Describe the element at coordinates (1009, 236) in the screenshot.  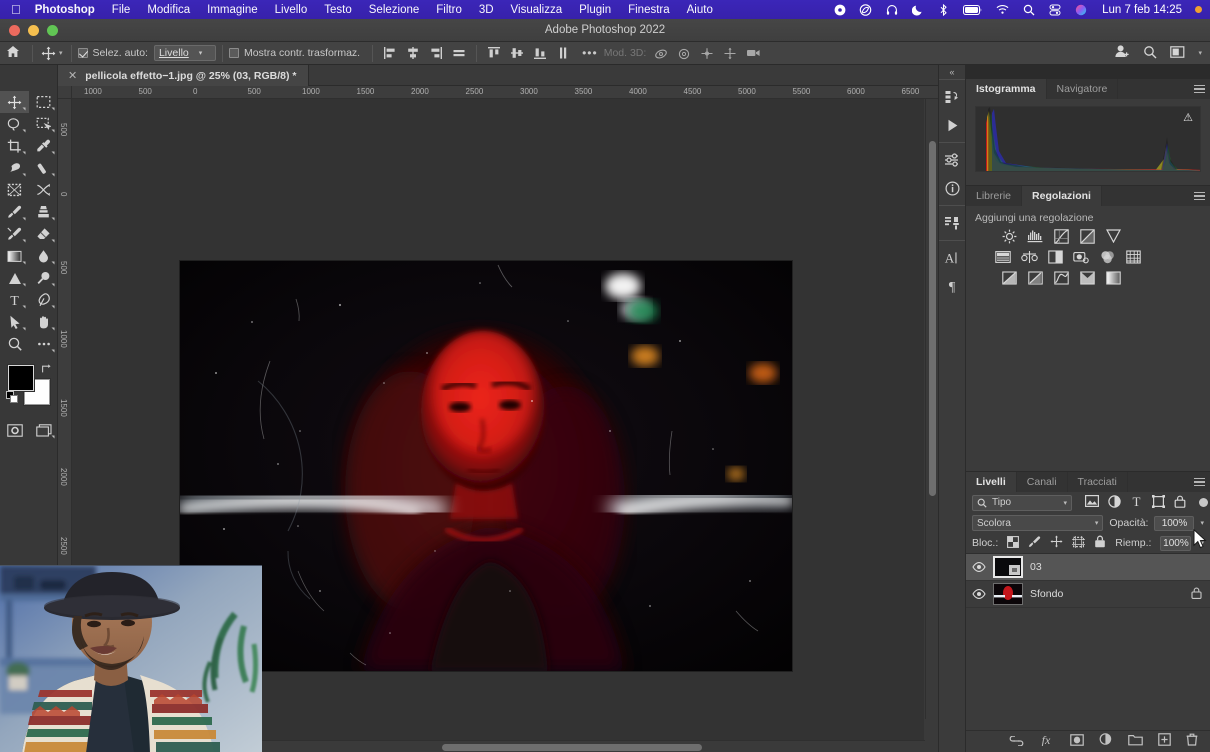
I see `brightness-contrast-icon` at that location.